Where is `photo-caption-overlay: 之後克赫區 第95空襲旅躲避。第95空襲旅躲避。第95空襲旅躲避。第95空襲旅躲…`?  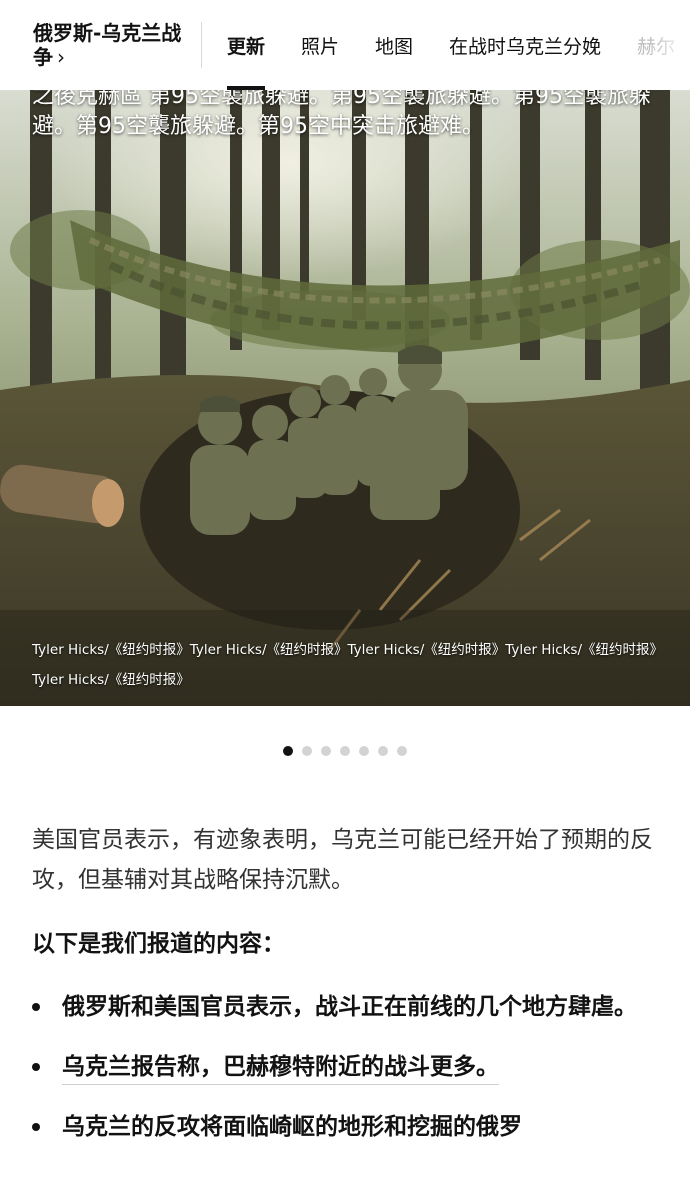
photo-caption-overlay: 之後克赫區 第95空襲旅躲避。第95空襲旅躲避。第95空襲旅躲避。第95空襲旅躲… is located at coordinates (341, 114).